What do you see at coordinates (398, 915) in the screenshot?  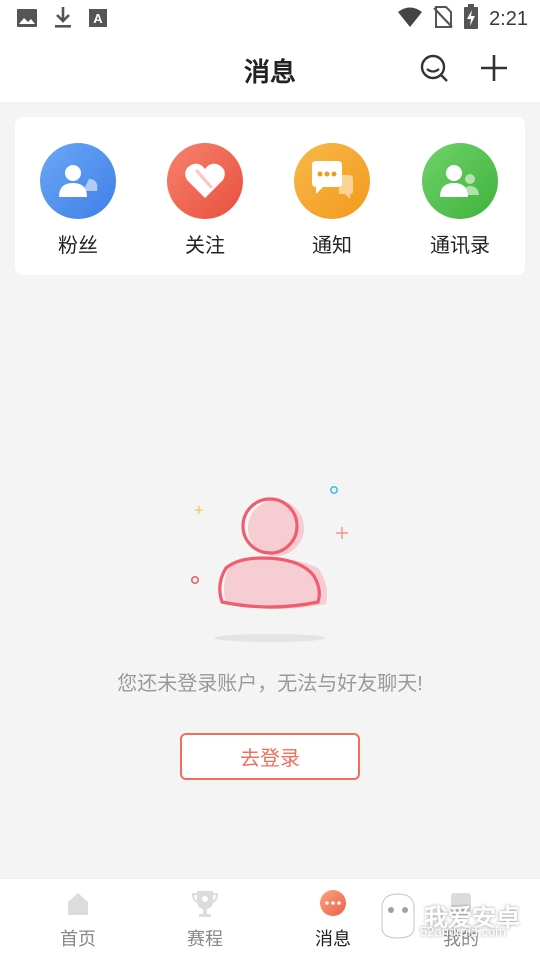 I see `android-robot-icon` at bounding box center [398, 915].